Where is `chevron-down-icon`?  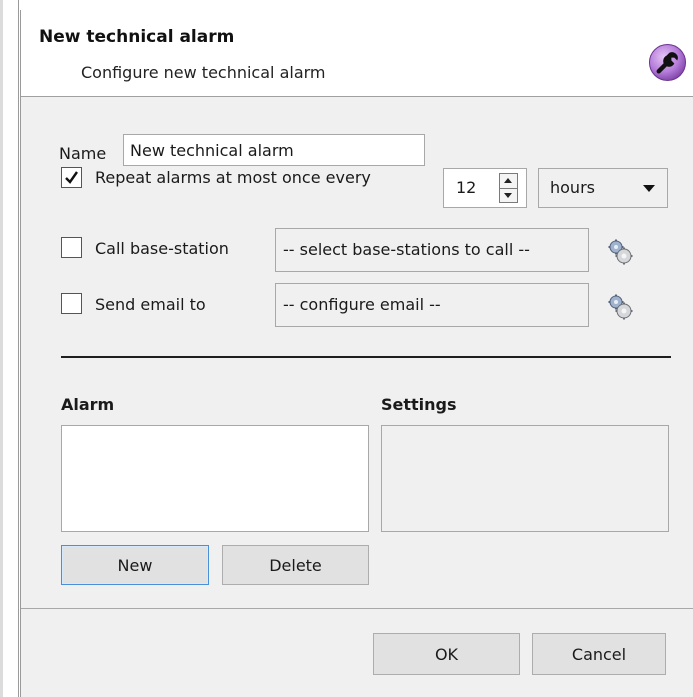
chevron-down-icon is located at coordinates (649, 188).